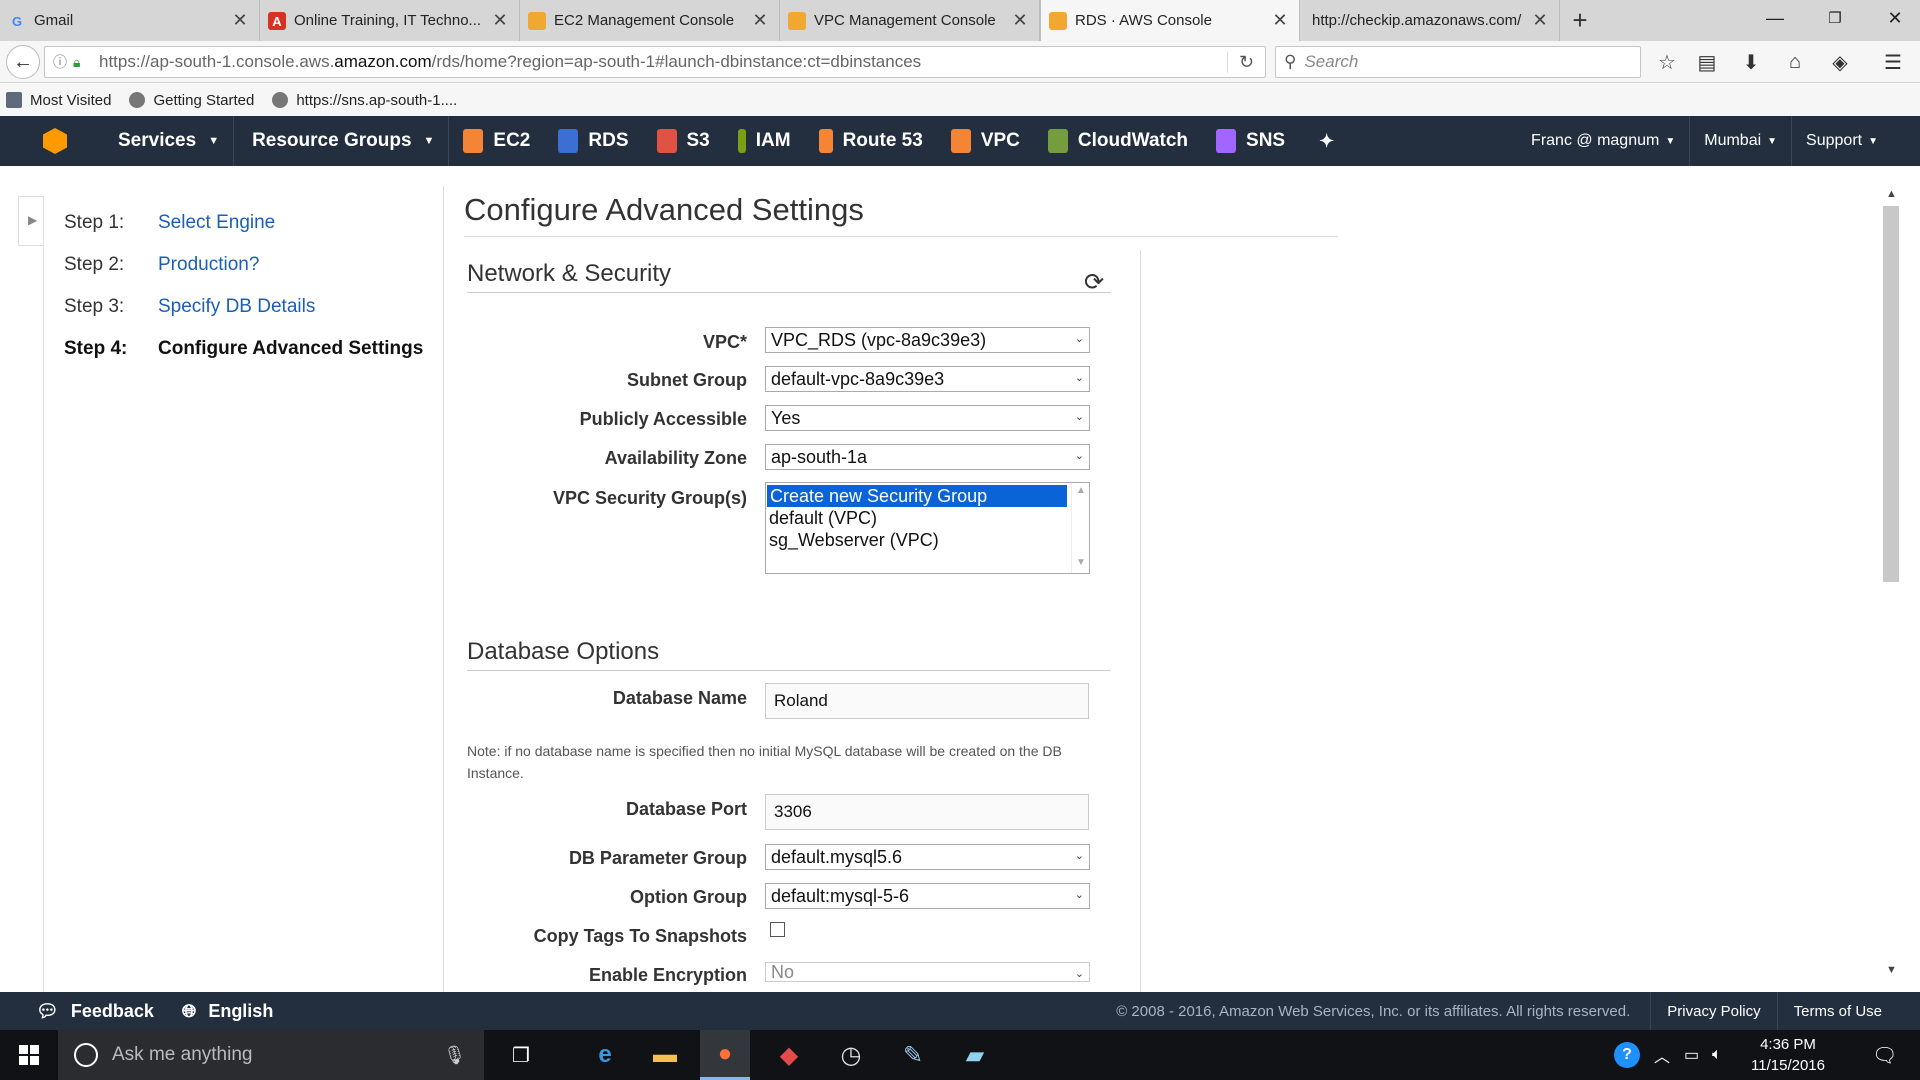 Image resolution: width=1920 pixels, height=1080 pixels. Describe the element at coordinates (665, 1055) in the screenshot. I see `file-explorer-icon: ▬` at that location.